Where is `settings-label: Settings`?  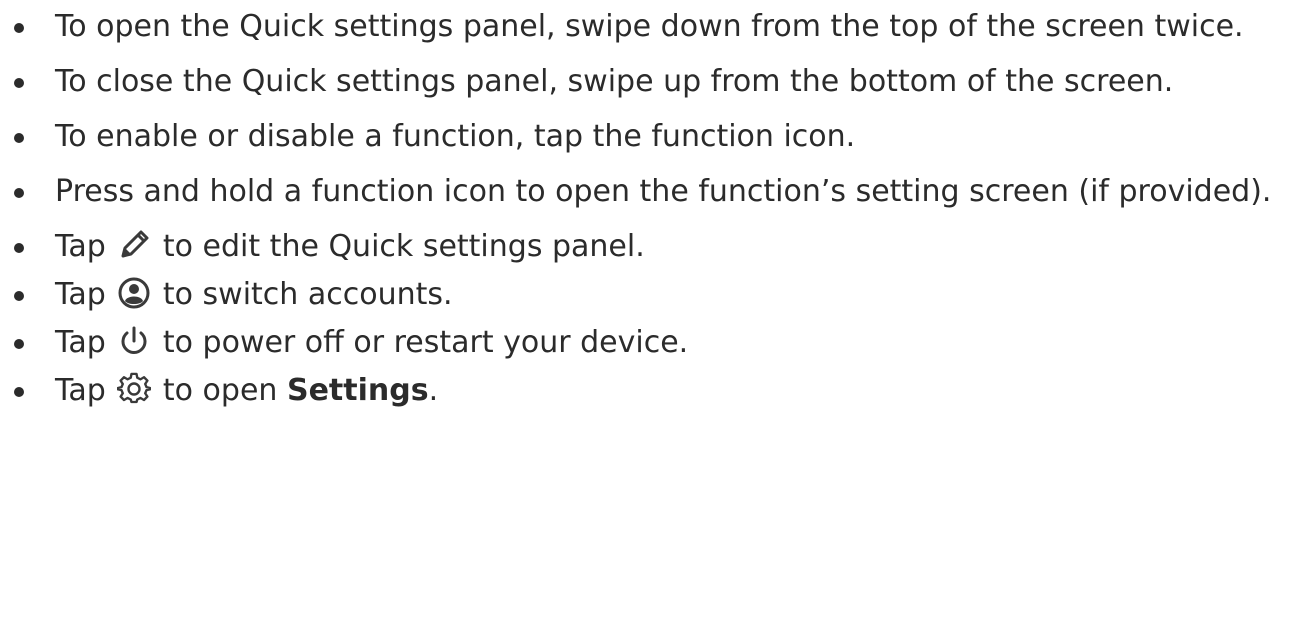 settings-label: Settings is located at coordinates (357, 390).